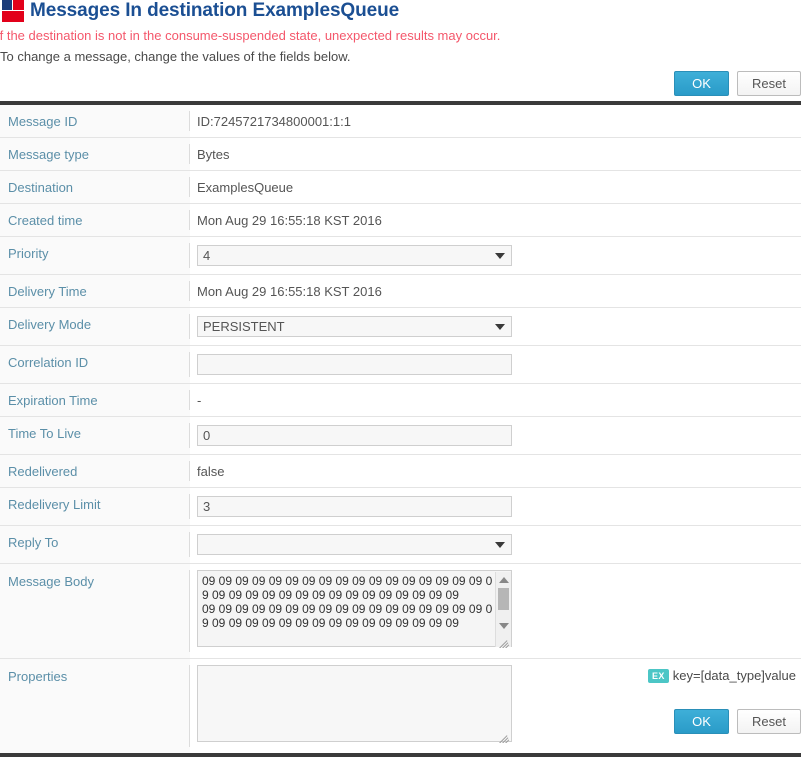  What do you see at coordinates (95, 326) in the screenshot?
I see `field-label: Delivery Mode` at bounding box center [95, 326].